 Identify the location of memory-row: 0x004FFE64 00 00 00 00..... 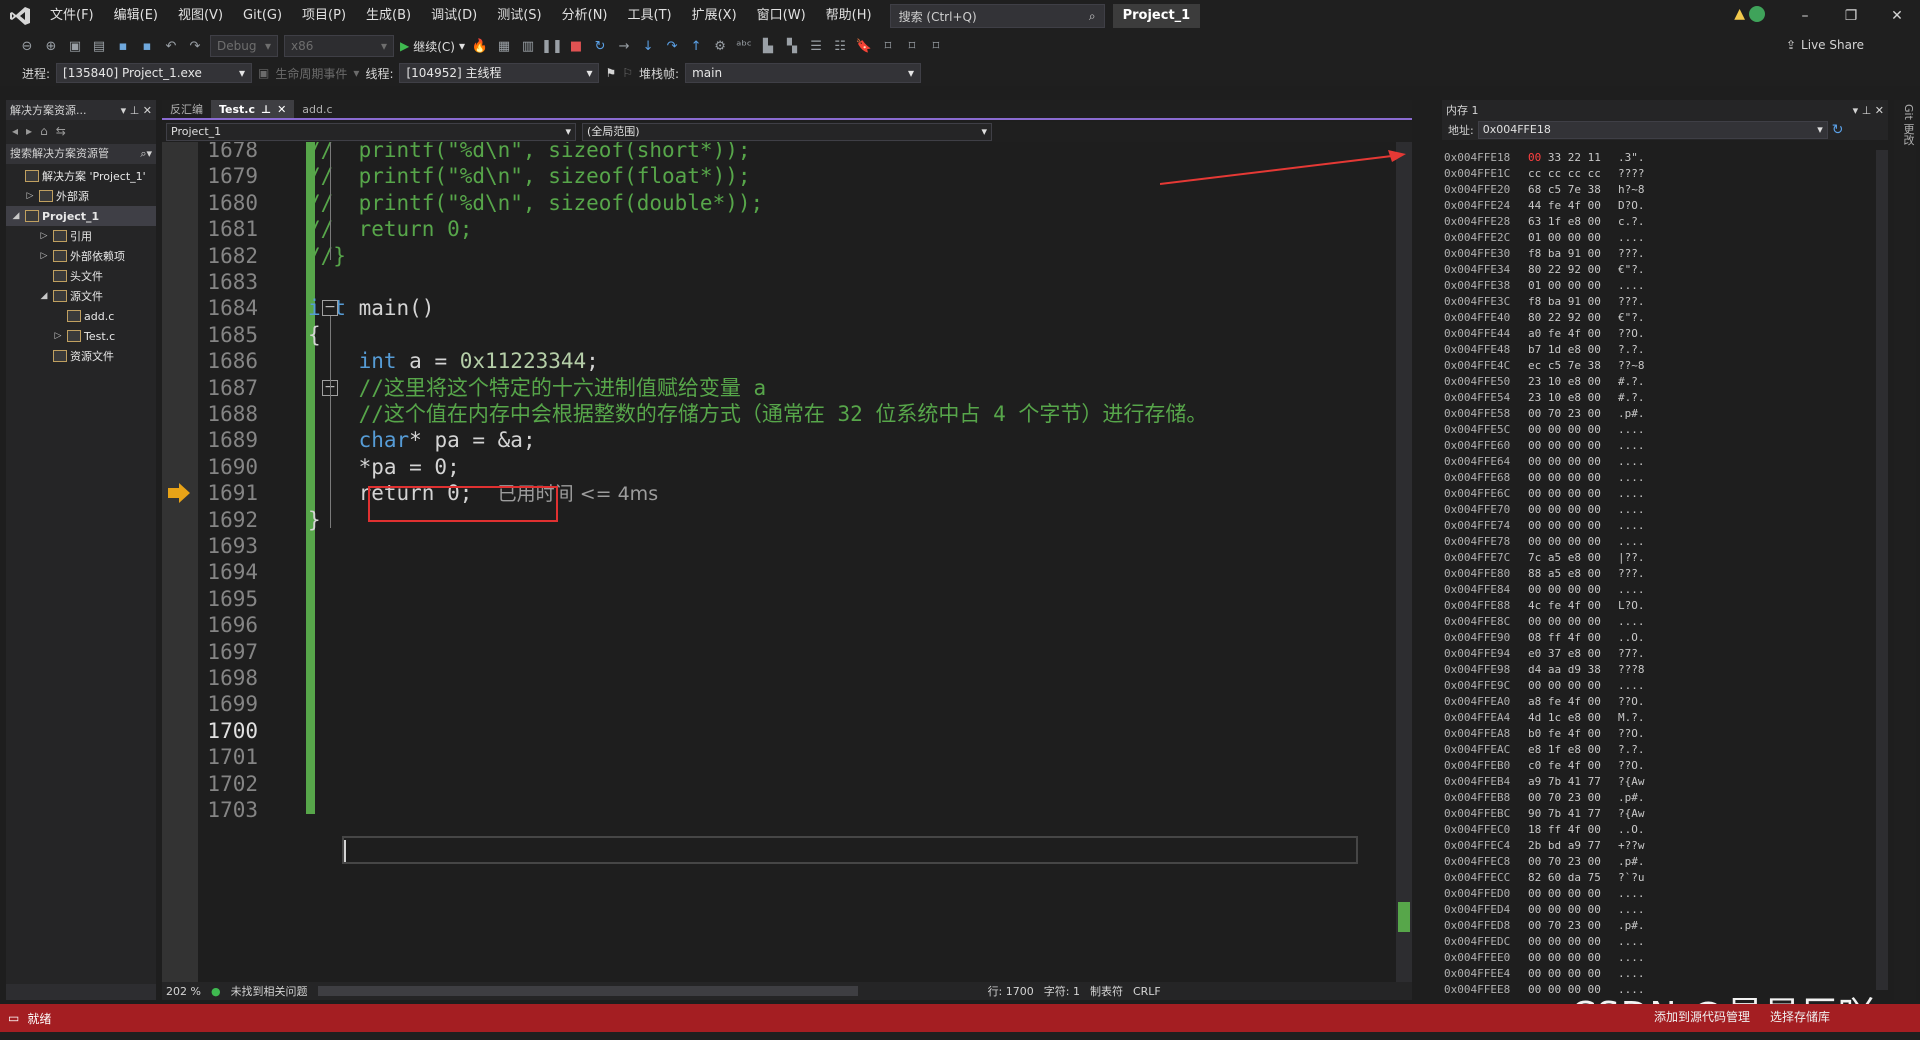
(1556, 462).